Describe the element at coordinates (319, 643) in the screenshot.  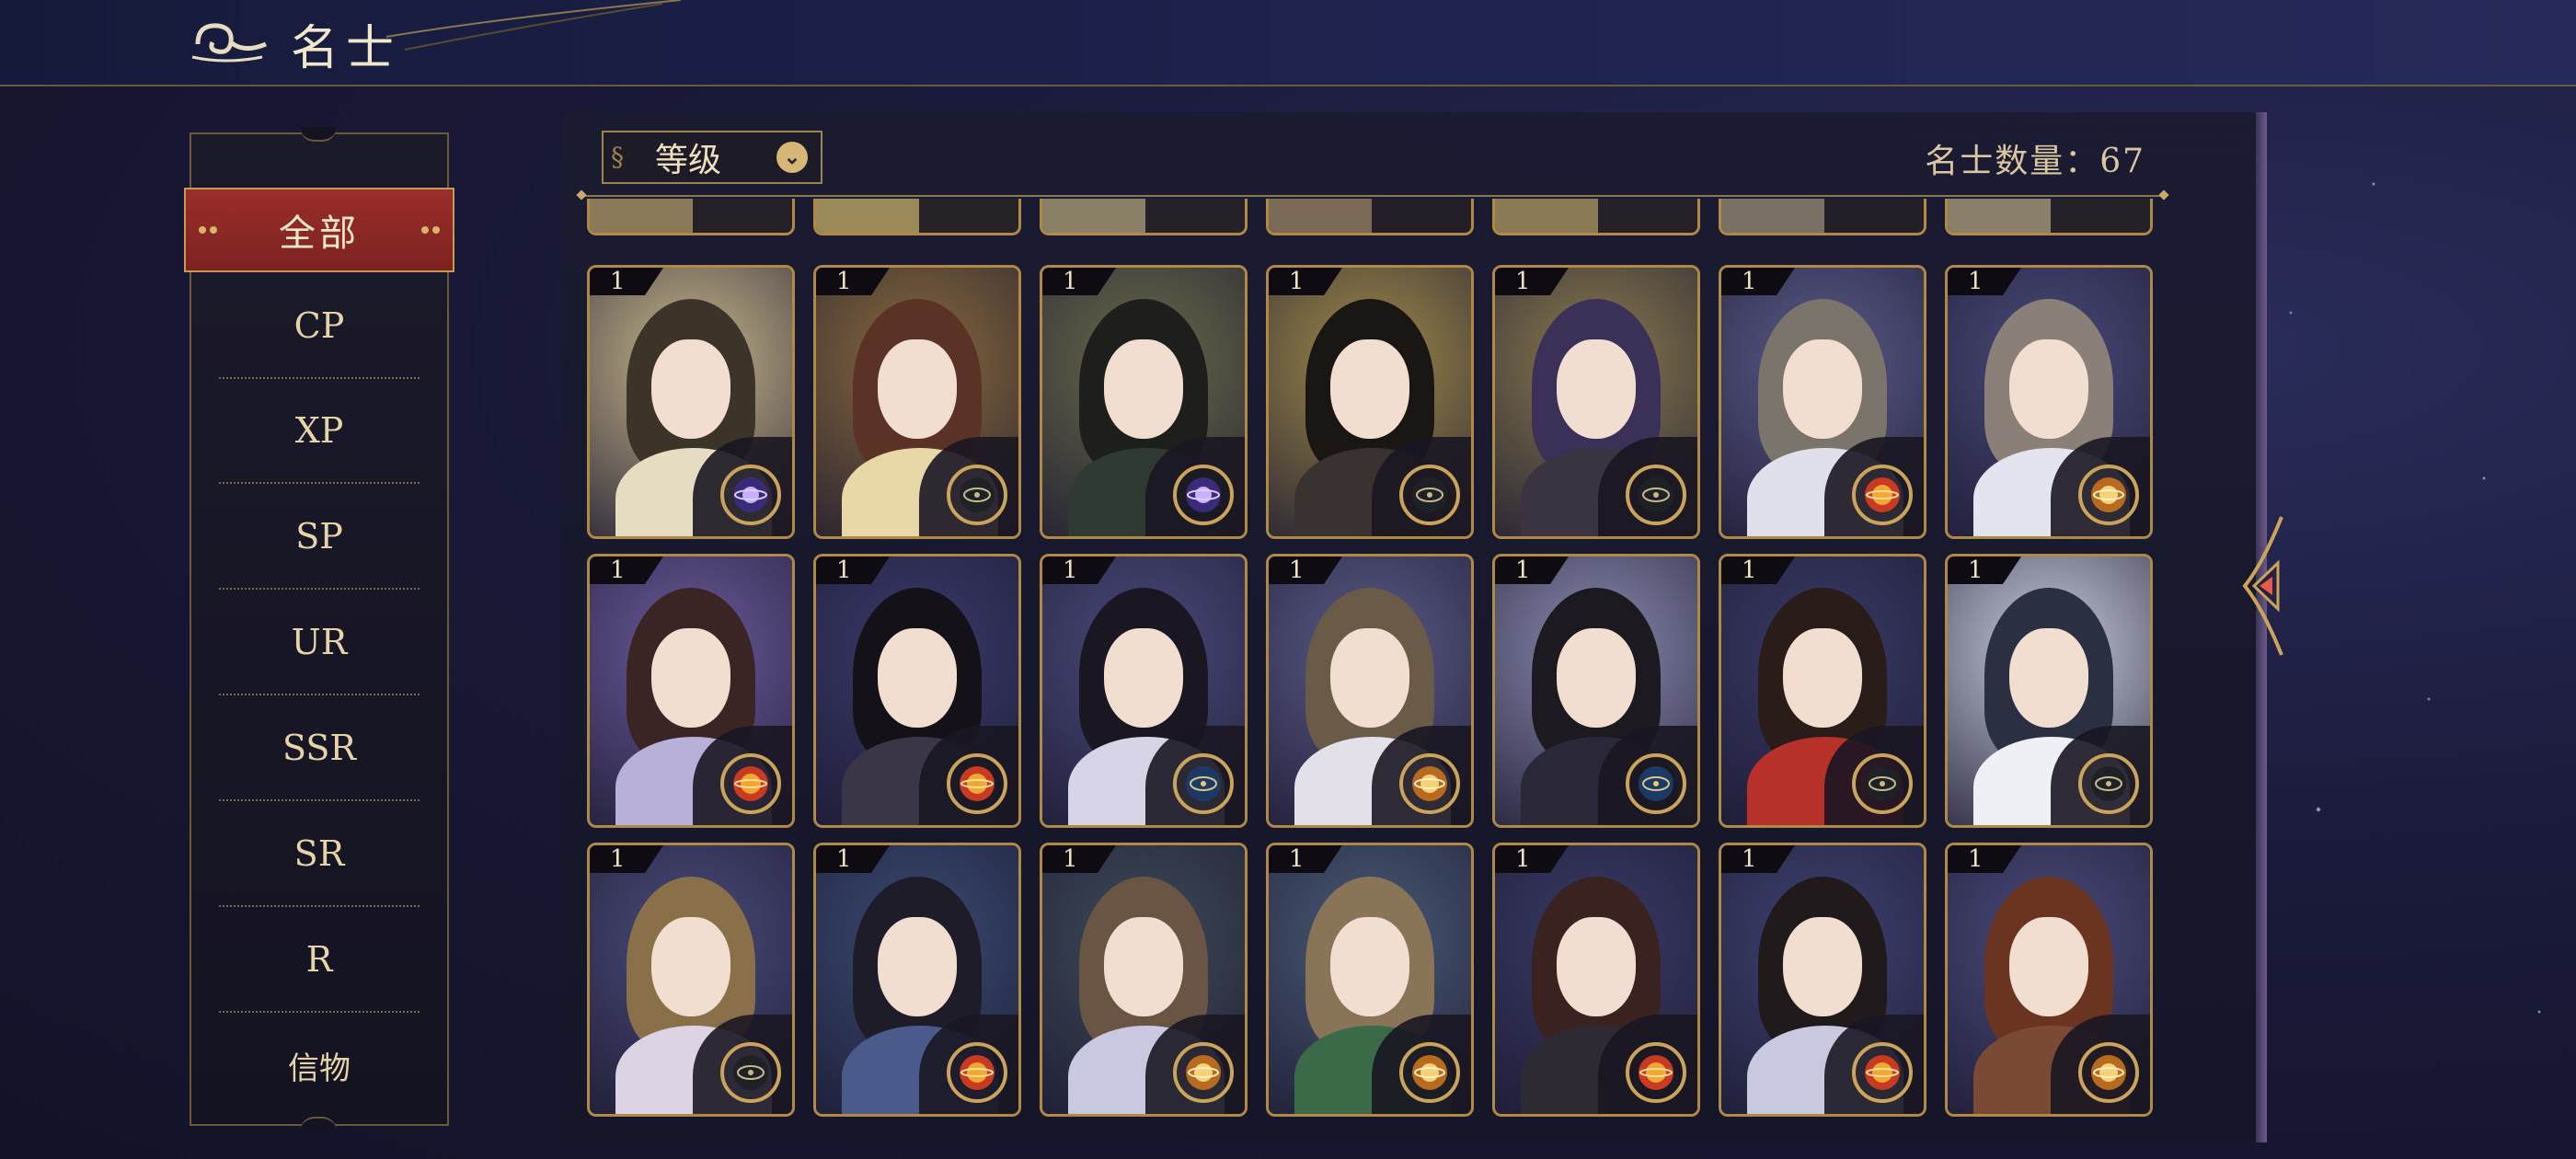
I see `category-ur-tab: UR` at that location.